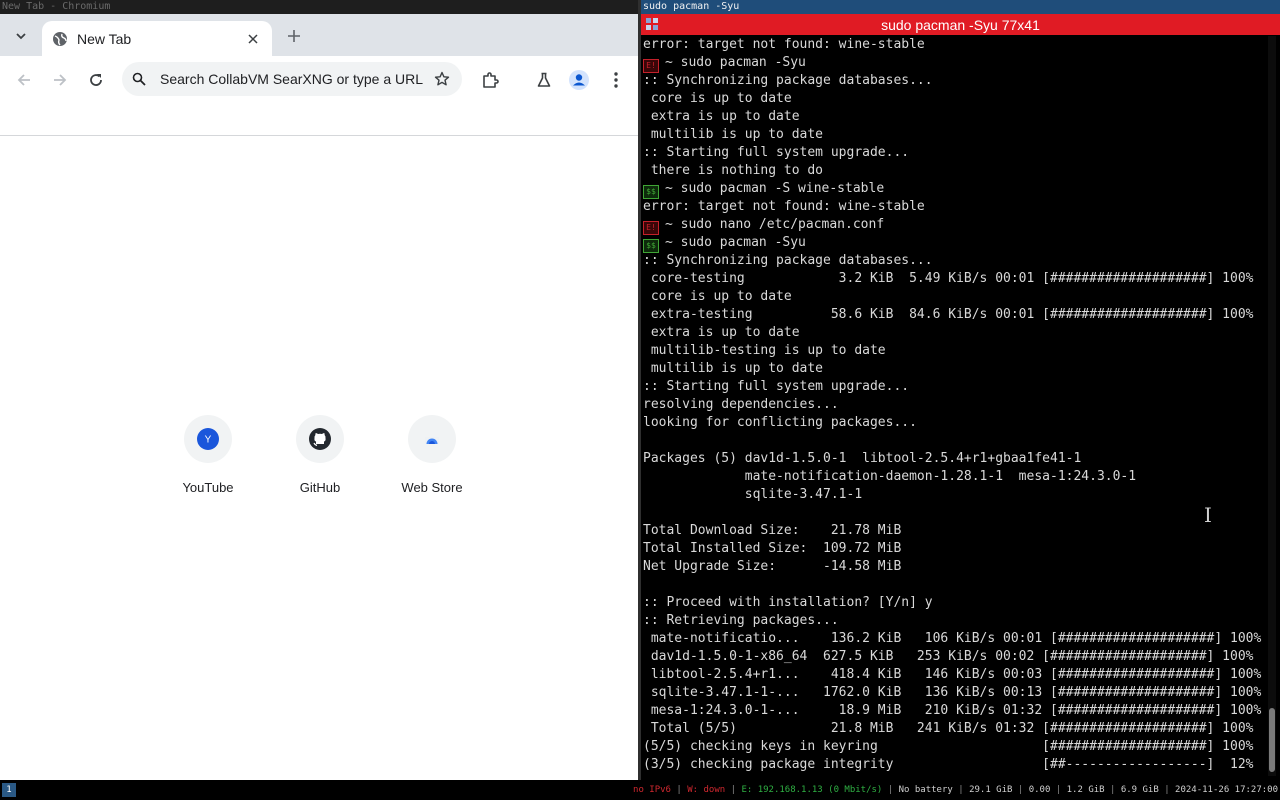 The height and width of the screenshot is (800, 1280). I want to click on tab-new-tab: New Tab, so click(157, 38).